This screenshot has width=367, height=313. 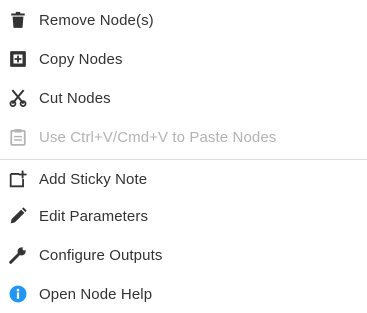 What do you see at coordinates (96, 20) in the screenshot?
I see `menu-item-label: Remove Node(s)` at bounding box center [96, 20].